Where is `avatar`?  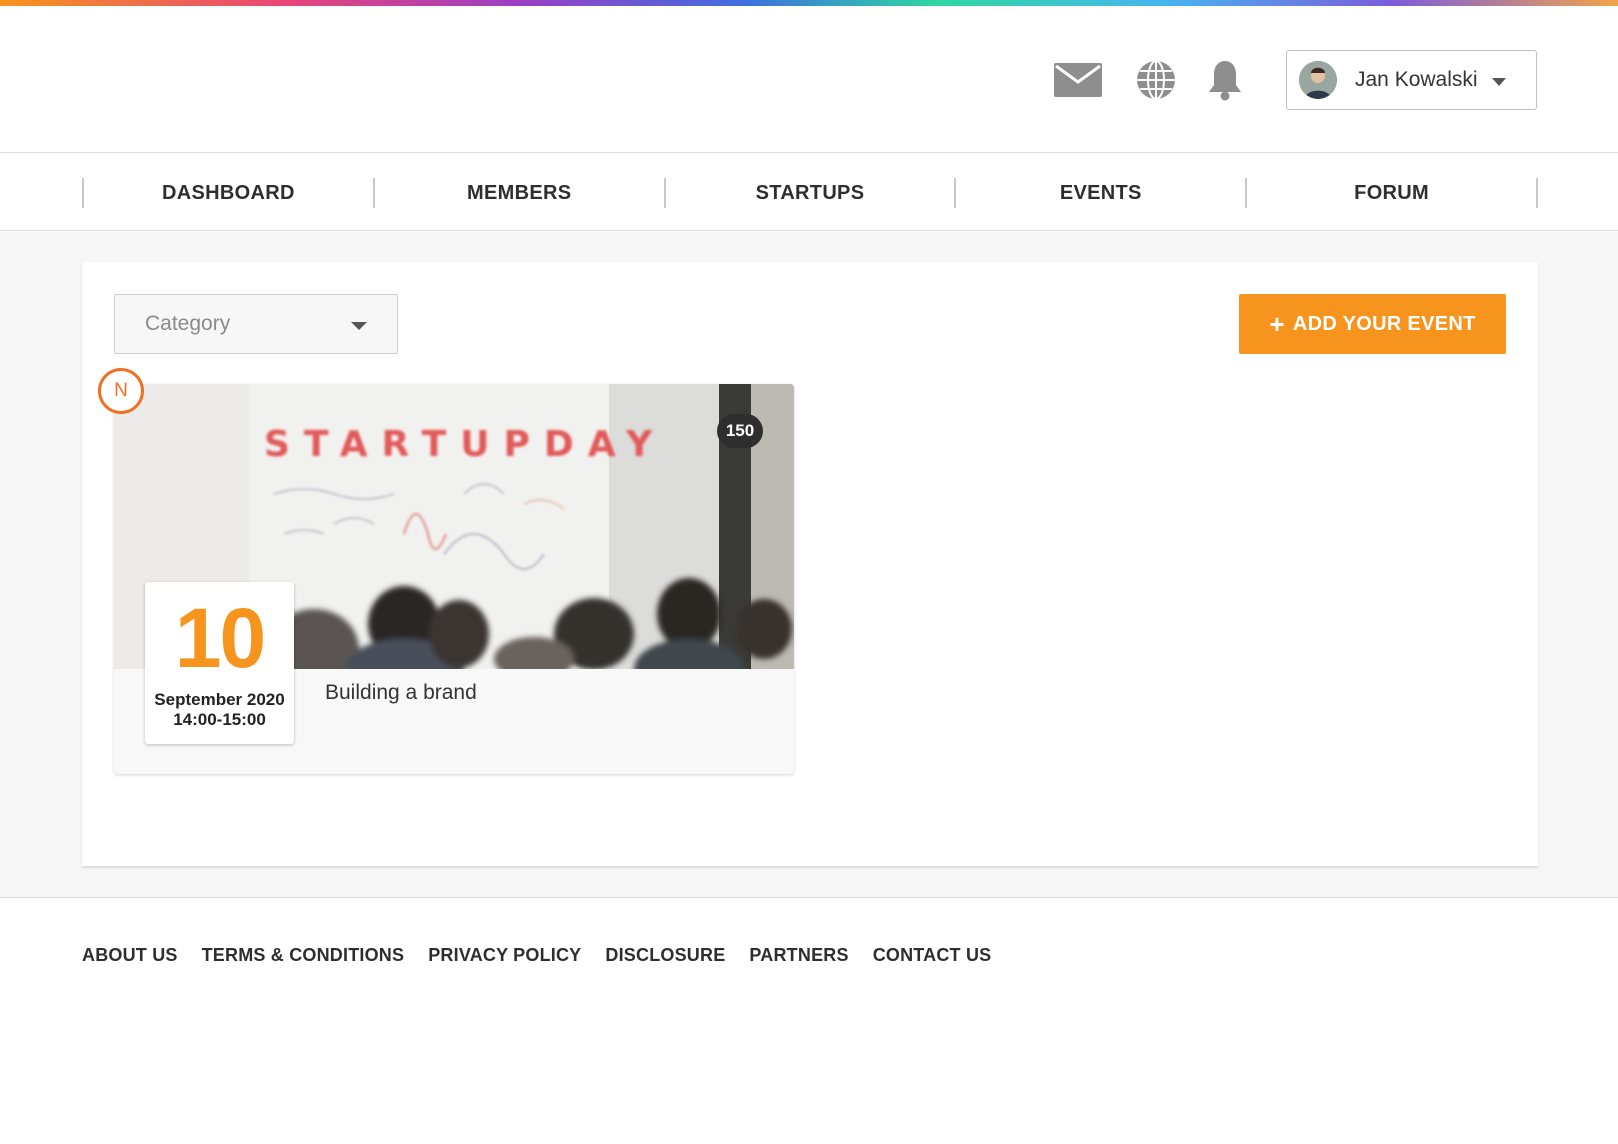 avatar is located at coordinates (1318, 80).